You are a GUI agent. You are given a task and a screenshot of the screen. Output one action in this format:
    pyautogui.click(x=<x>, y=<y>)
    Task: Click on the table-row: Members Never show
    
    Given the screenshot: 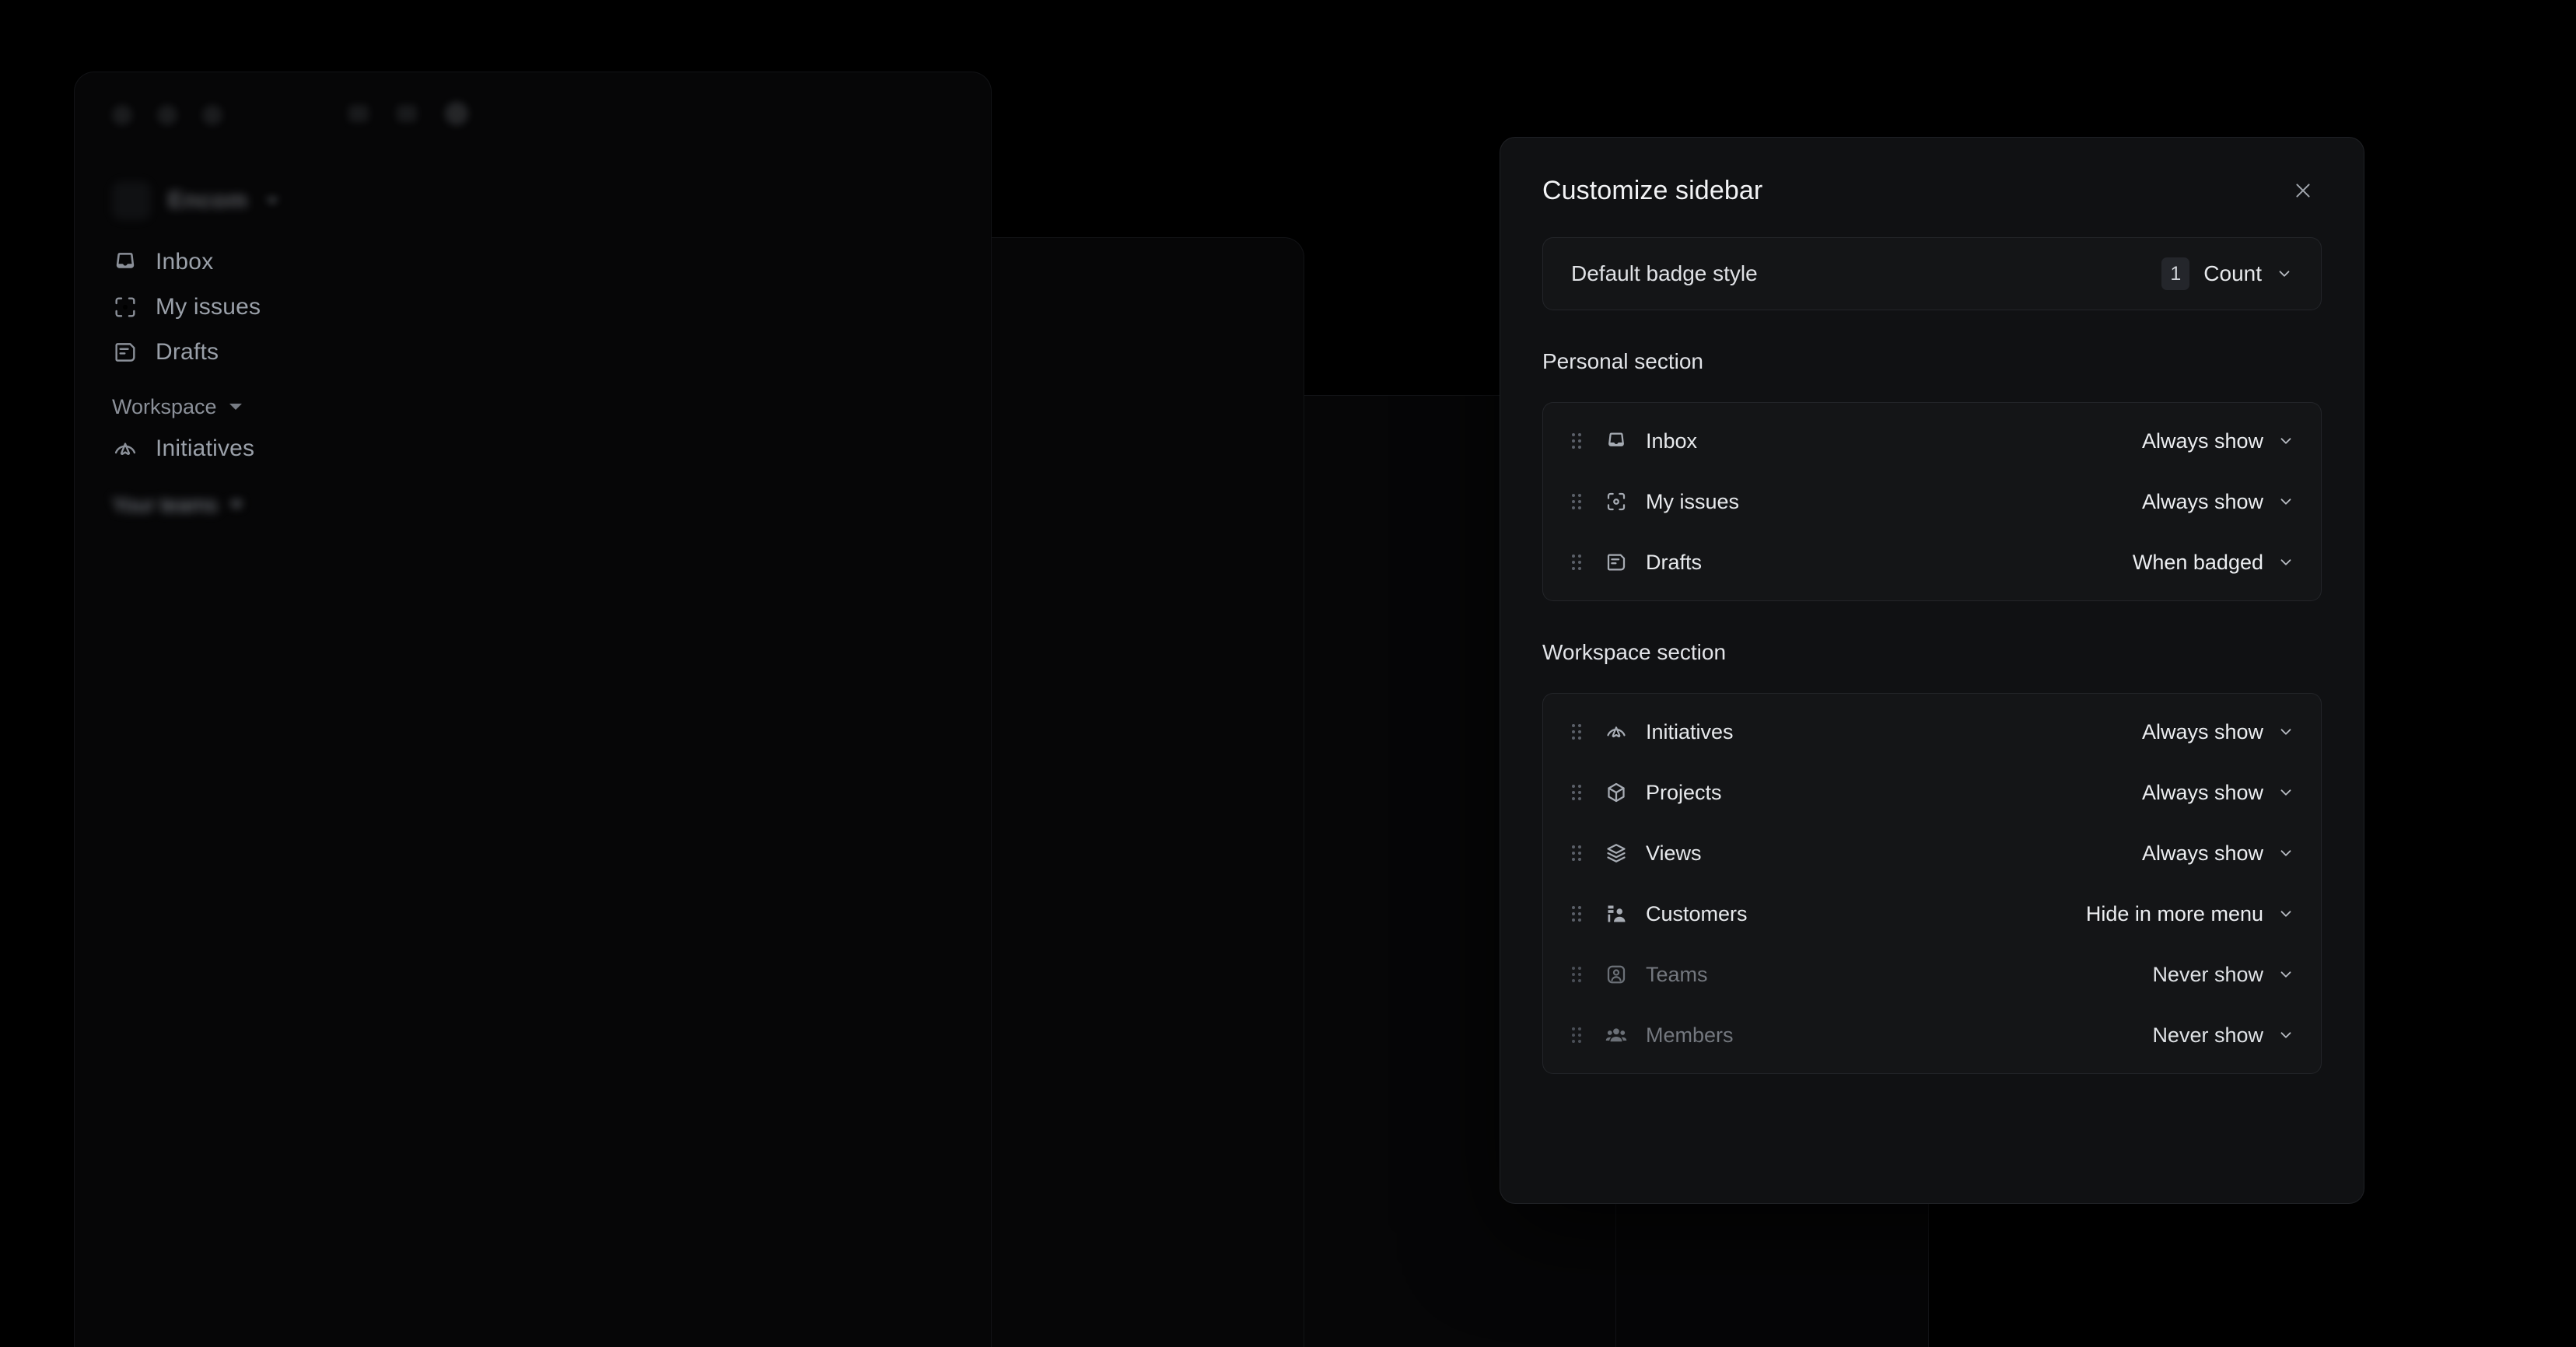 What is the action you would take?
    pyautogui.click(x=1932, y=1035)
    